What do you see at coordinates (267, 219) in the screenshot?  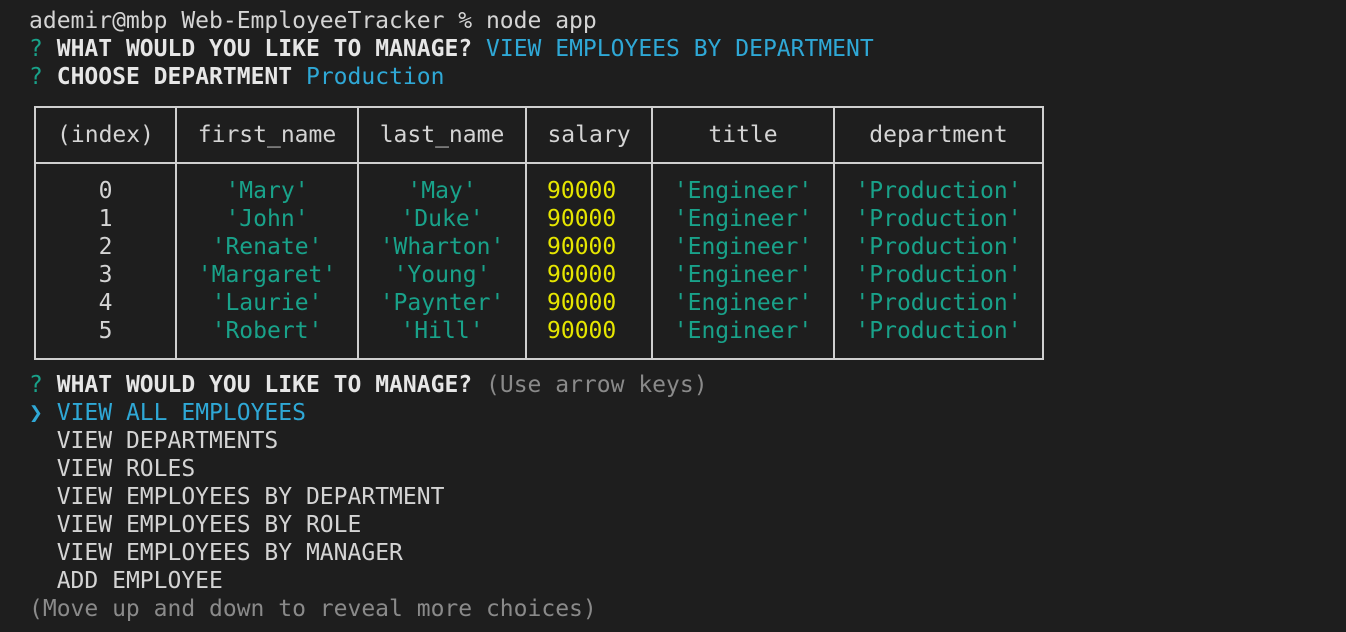 I see `cell-first-name: 'John'` at bounding box center [267, 219].